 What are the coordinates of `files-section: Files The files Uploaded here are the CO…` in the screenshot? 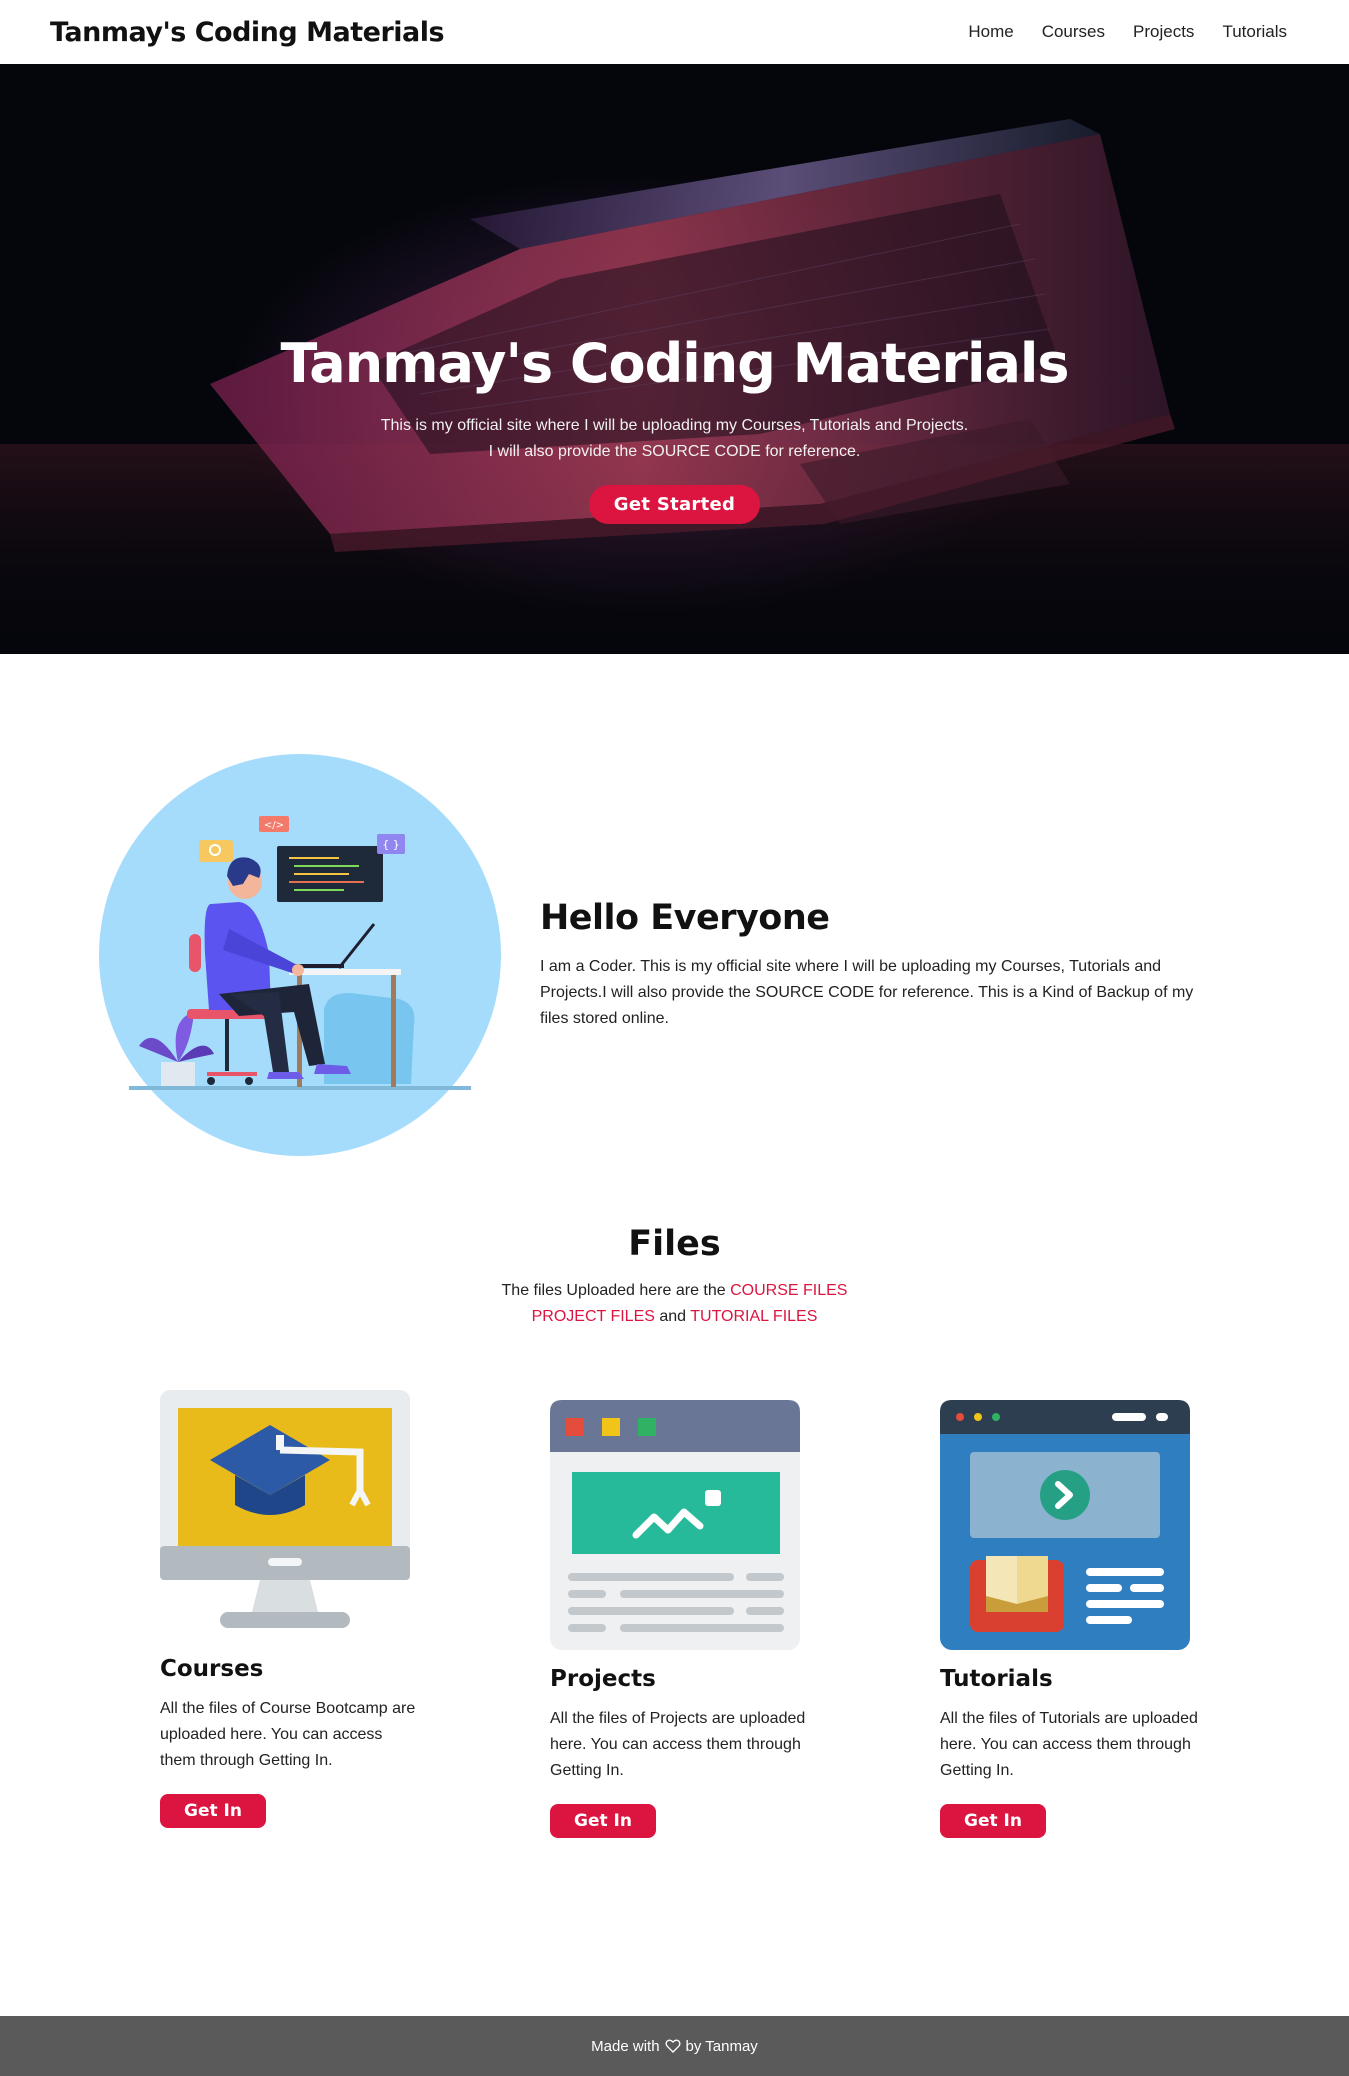 It's located at (674, 1277).